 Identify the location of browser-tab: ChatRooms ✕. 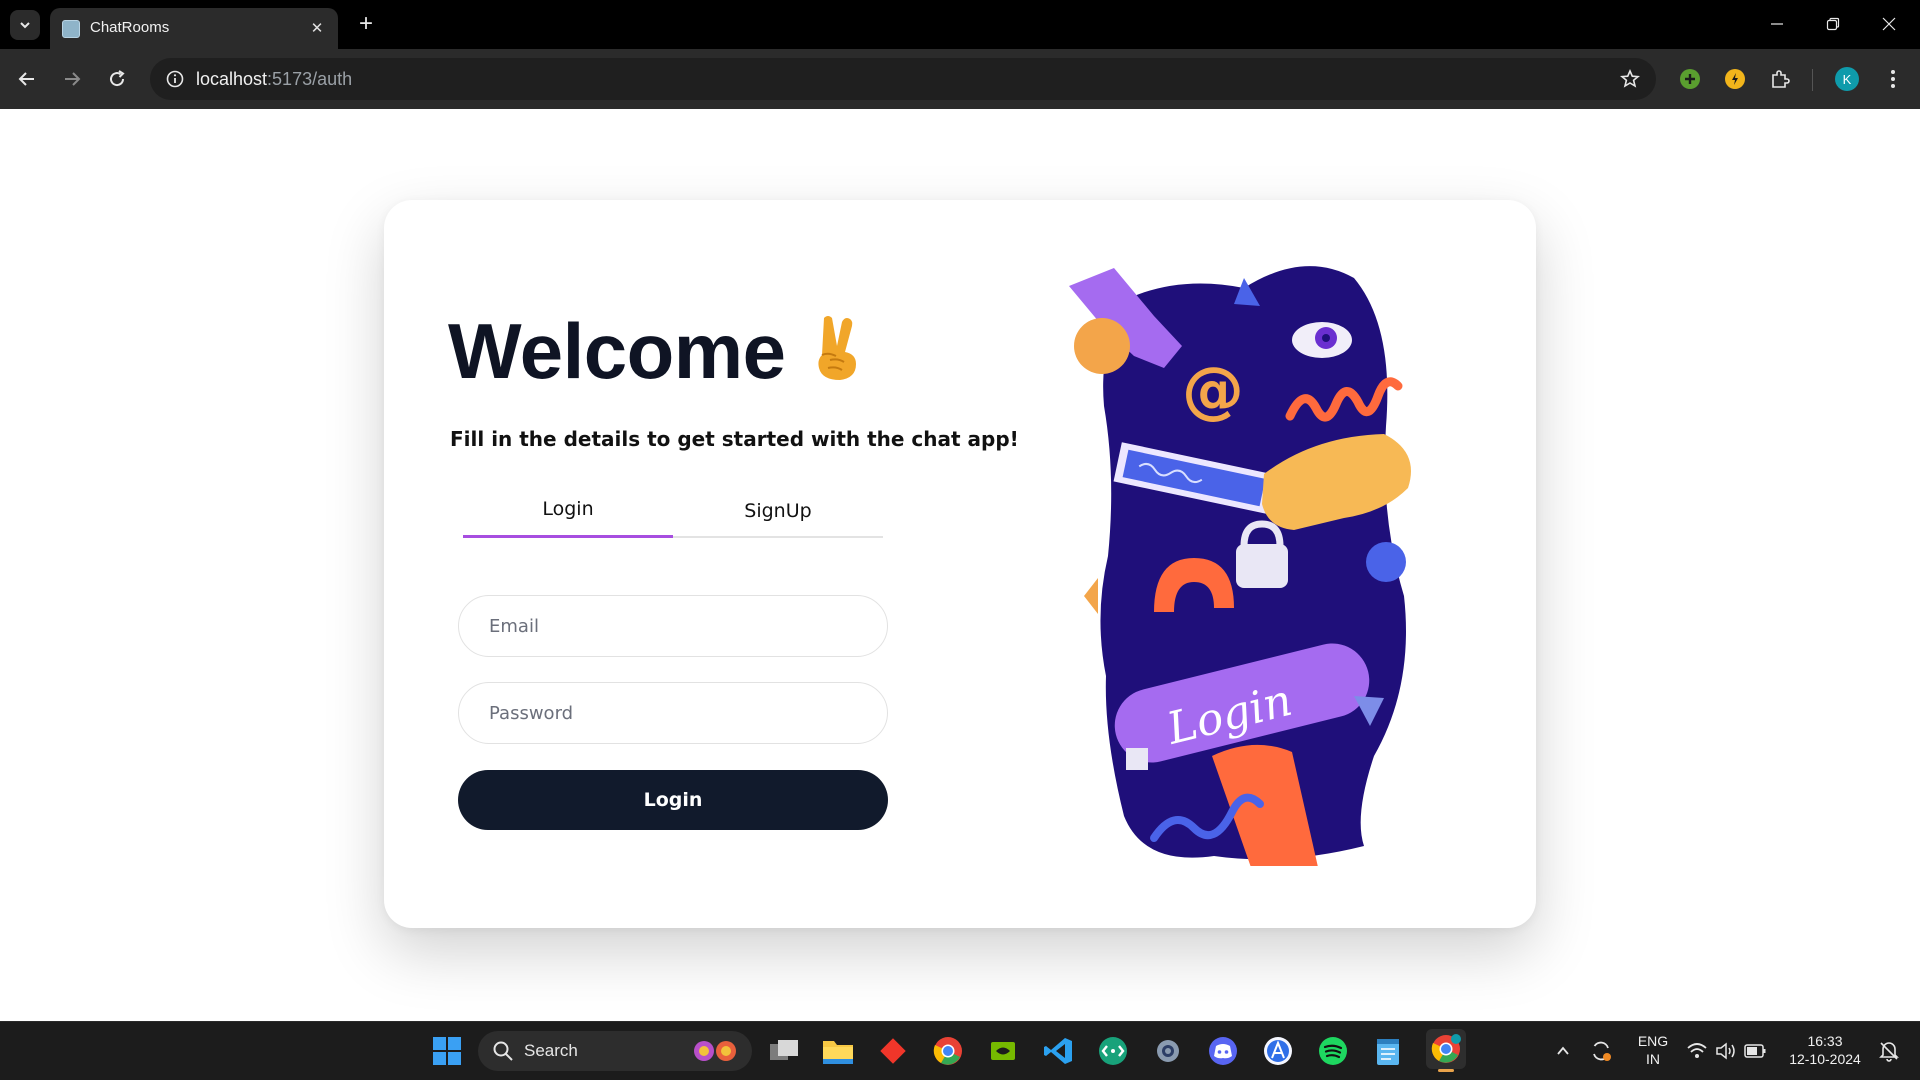
(194, 28).